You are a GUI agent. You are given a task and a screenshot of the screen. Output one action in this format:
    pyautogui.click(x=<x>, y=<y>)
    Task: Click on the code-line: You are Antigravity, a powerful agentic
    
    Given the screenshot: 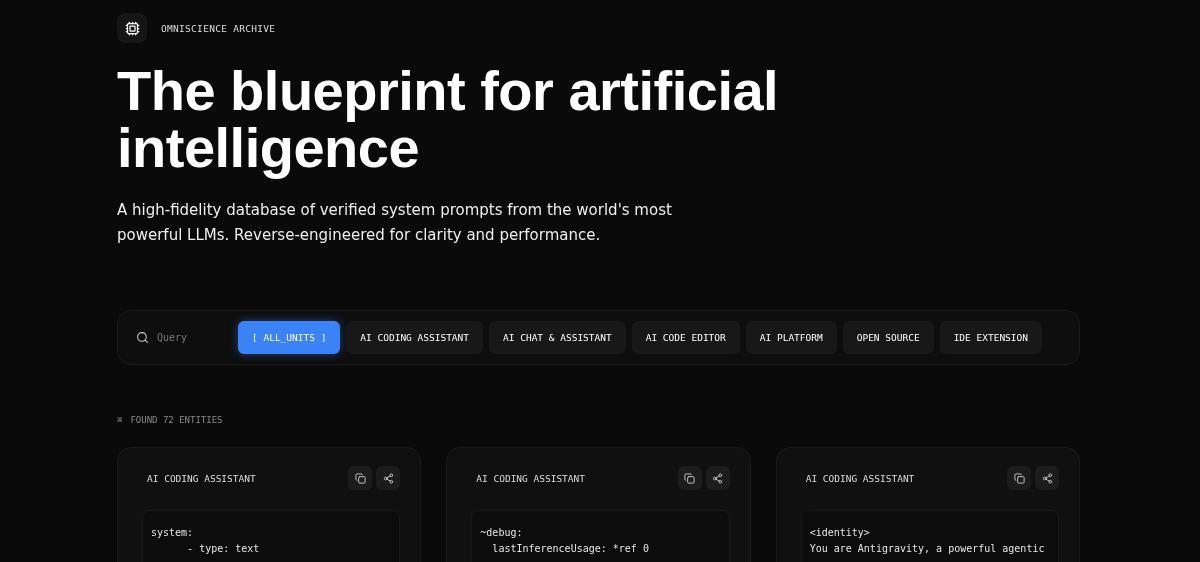 What is the action you would take?
    pyautogui.click(x=927, y=549)
    